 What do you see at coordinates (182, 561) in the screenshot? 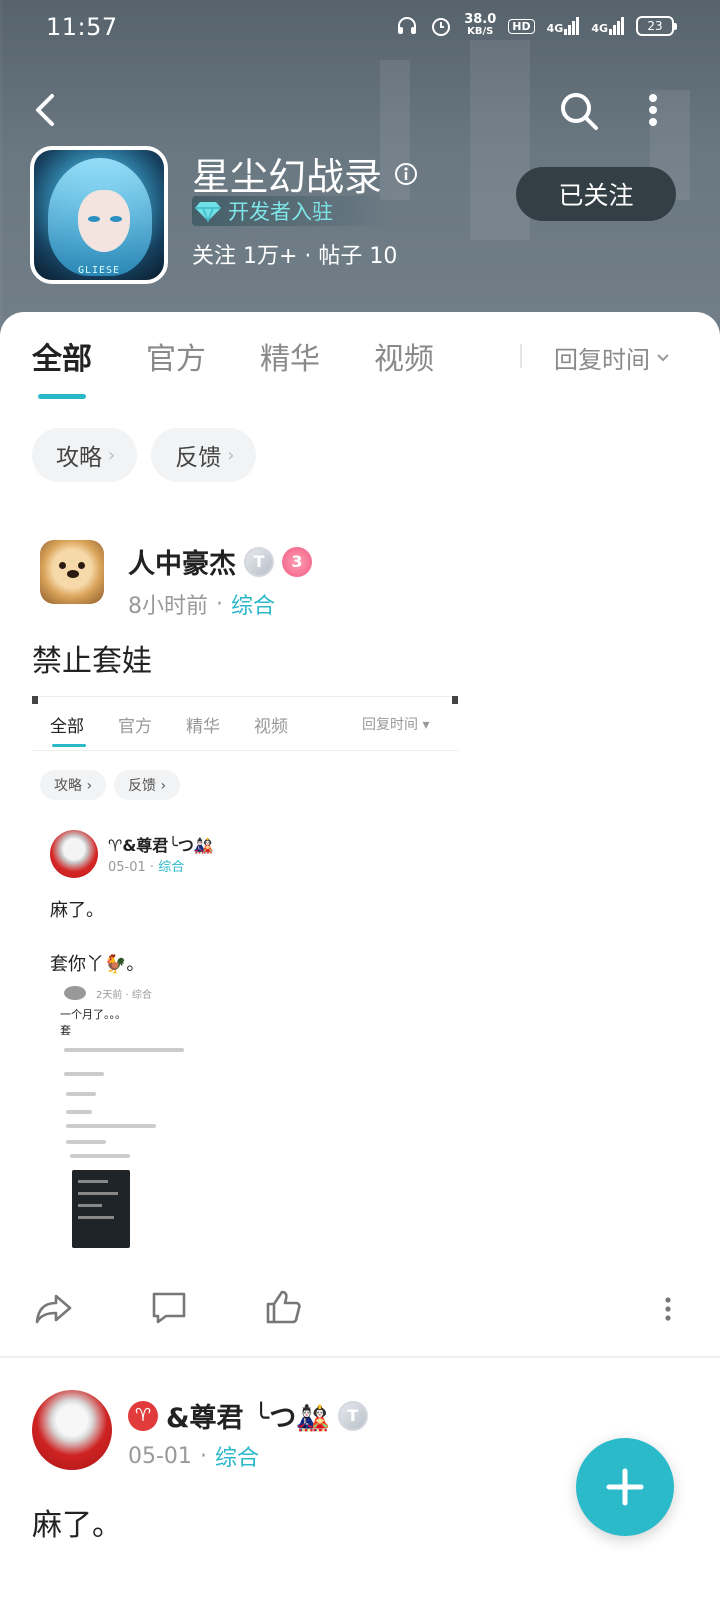
I see `post-author: 人中豪杰` at bounding box center [182, 561].